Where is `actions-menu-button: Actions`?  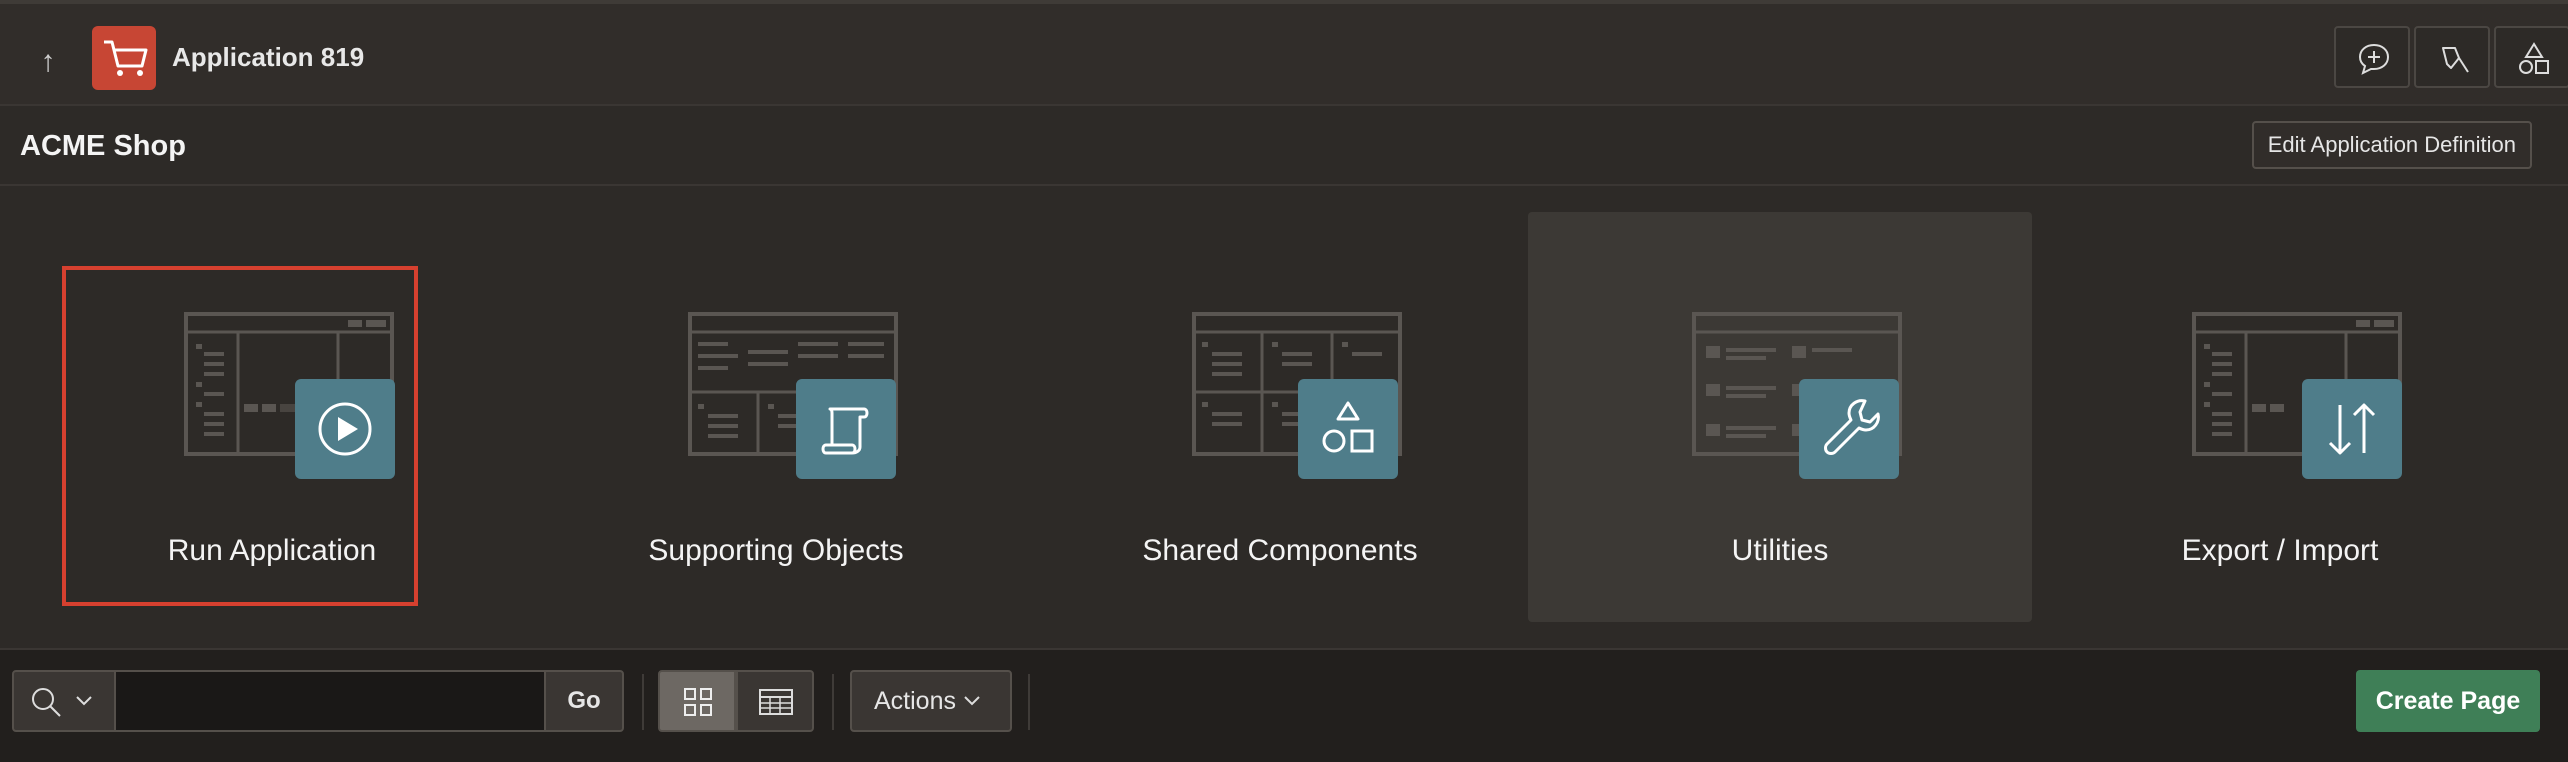 actions-menu-button: Actions is located at coordinates (931, 701).